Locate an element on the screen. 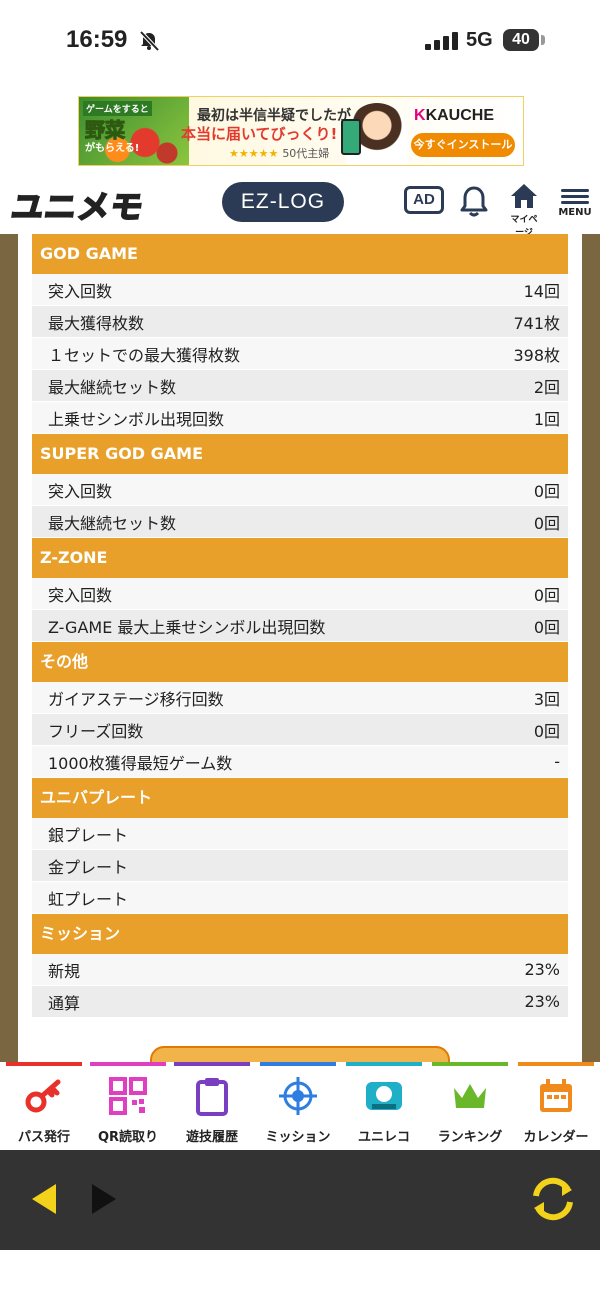 The width and height of the screenshot is (600, 1300). row-label: 虹プレート is located at coordinates (88, 899).